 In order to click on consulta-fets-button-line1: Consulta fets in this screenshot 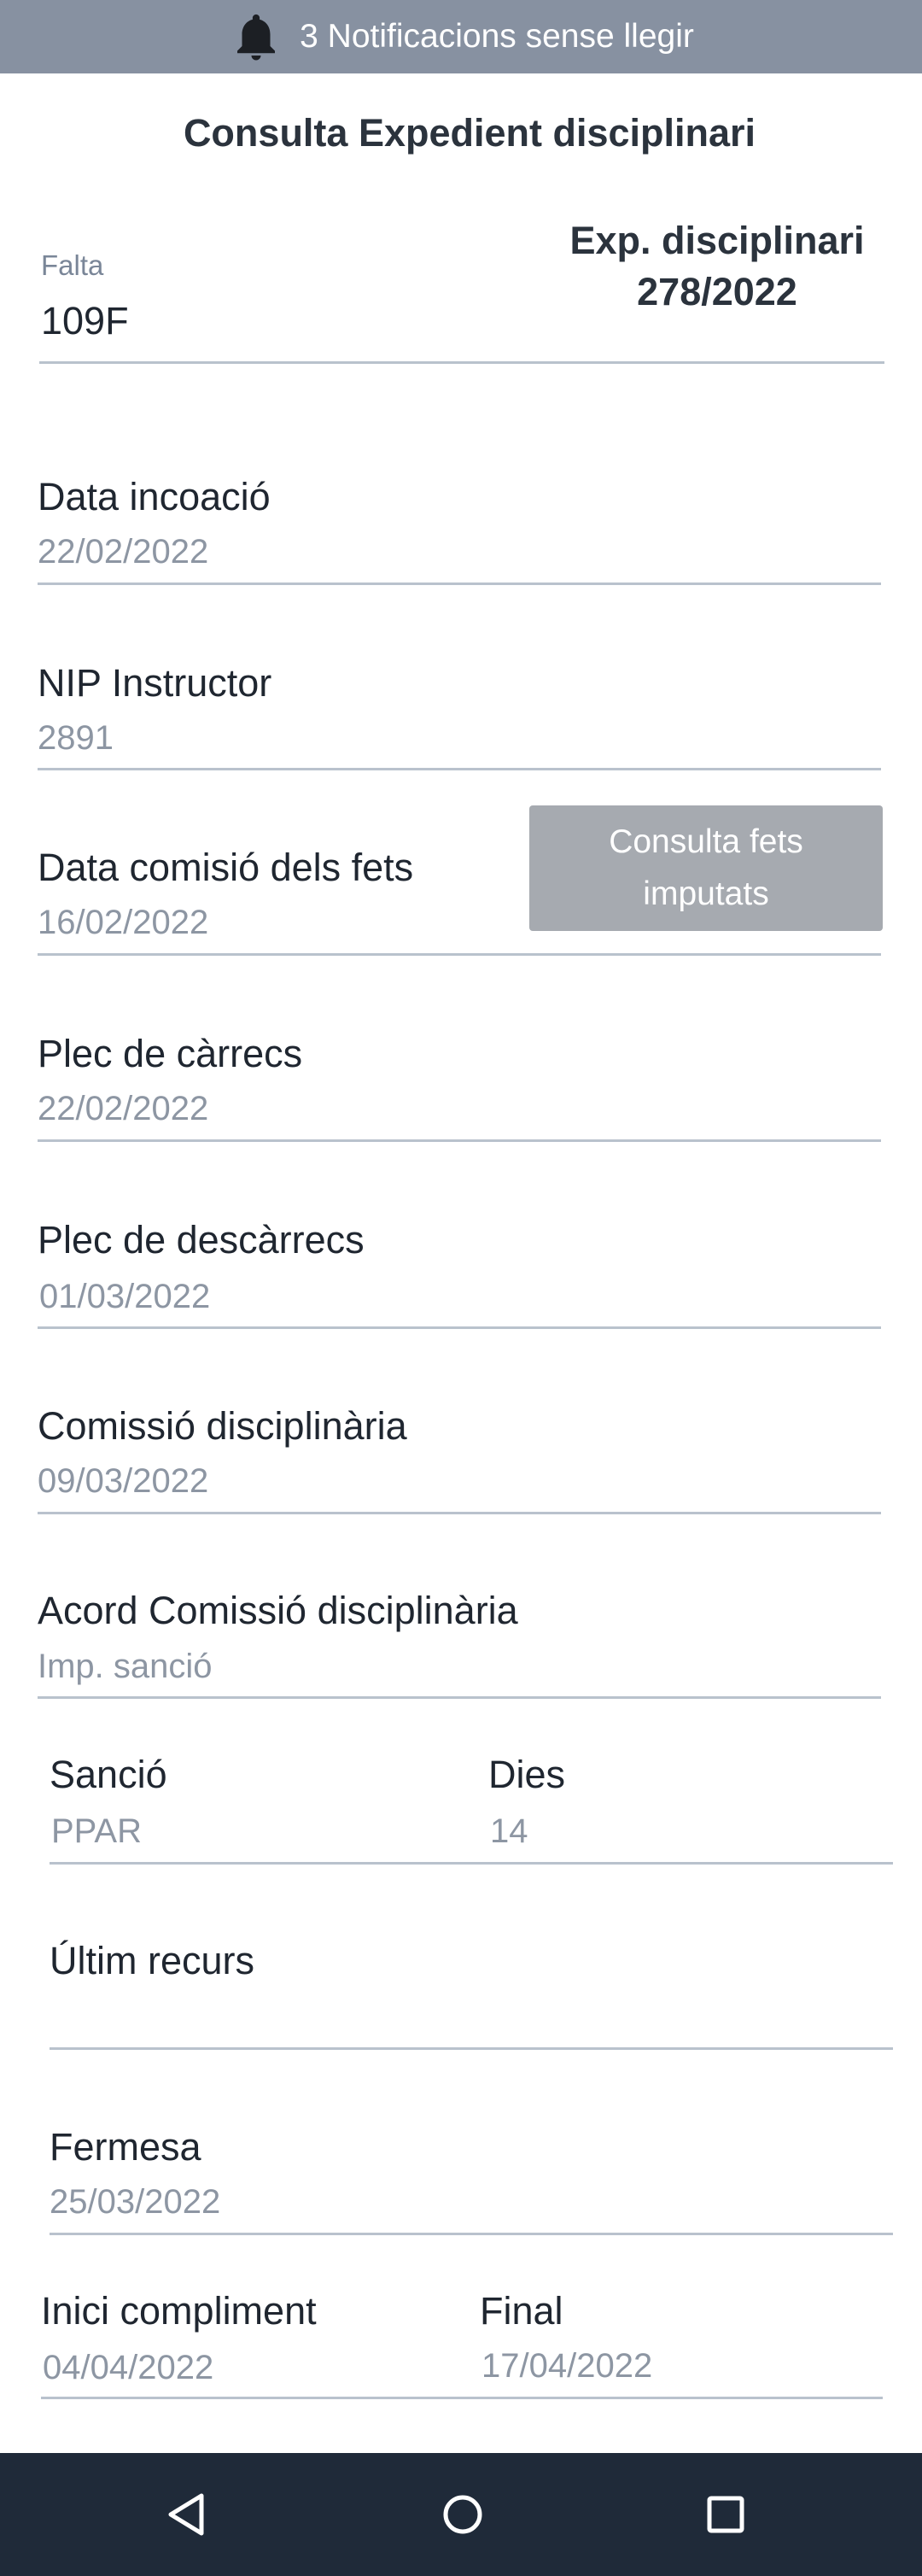, I will do `click(706, 841)`.